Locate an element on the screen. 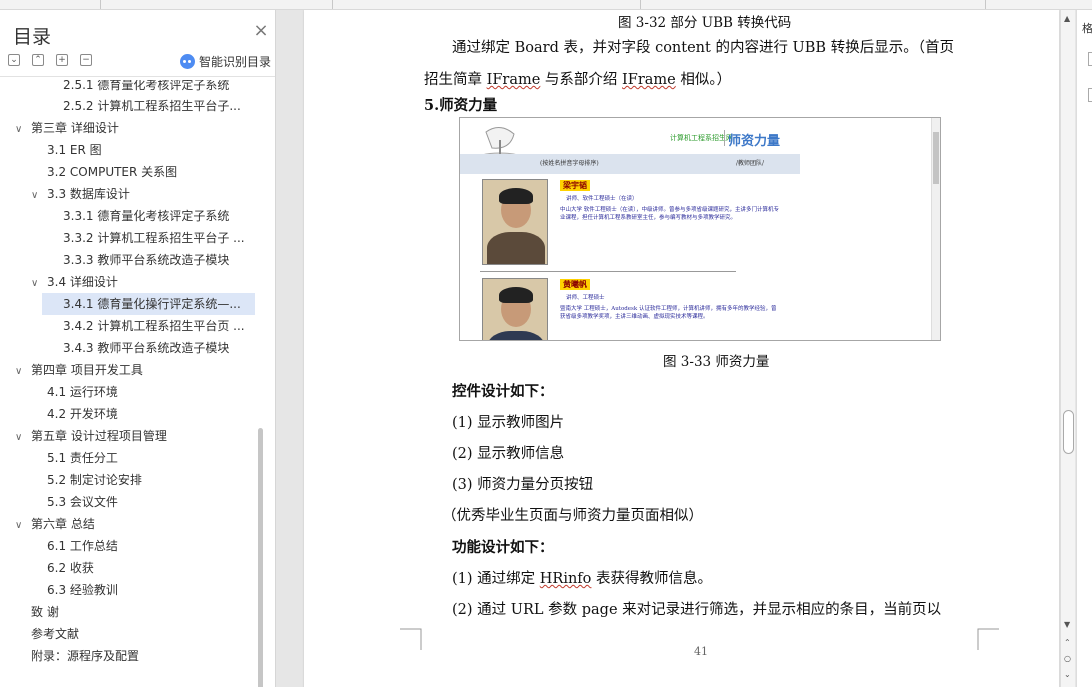  text-run: 表获得教师信息。 is located at coordinates (652, 579).